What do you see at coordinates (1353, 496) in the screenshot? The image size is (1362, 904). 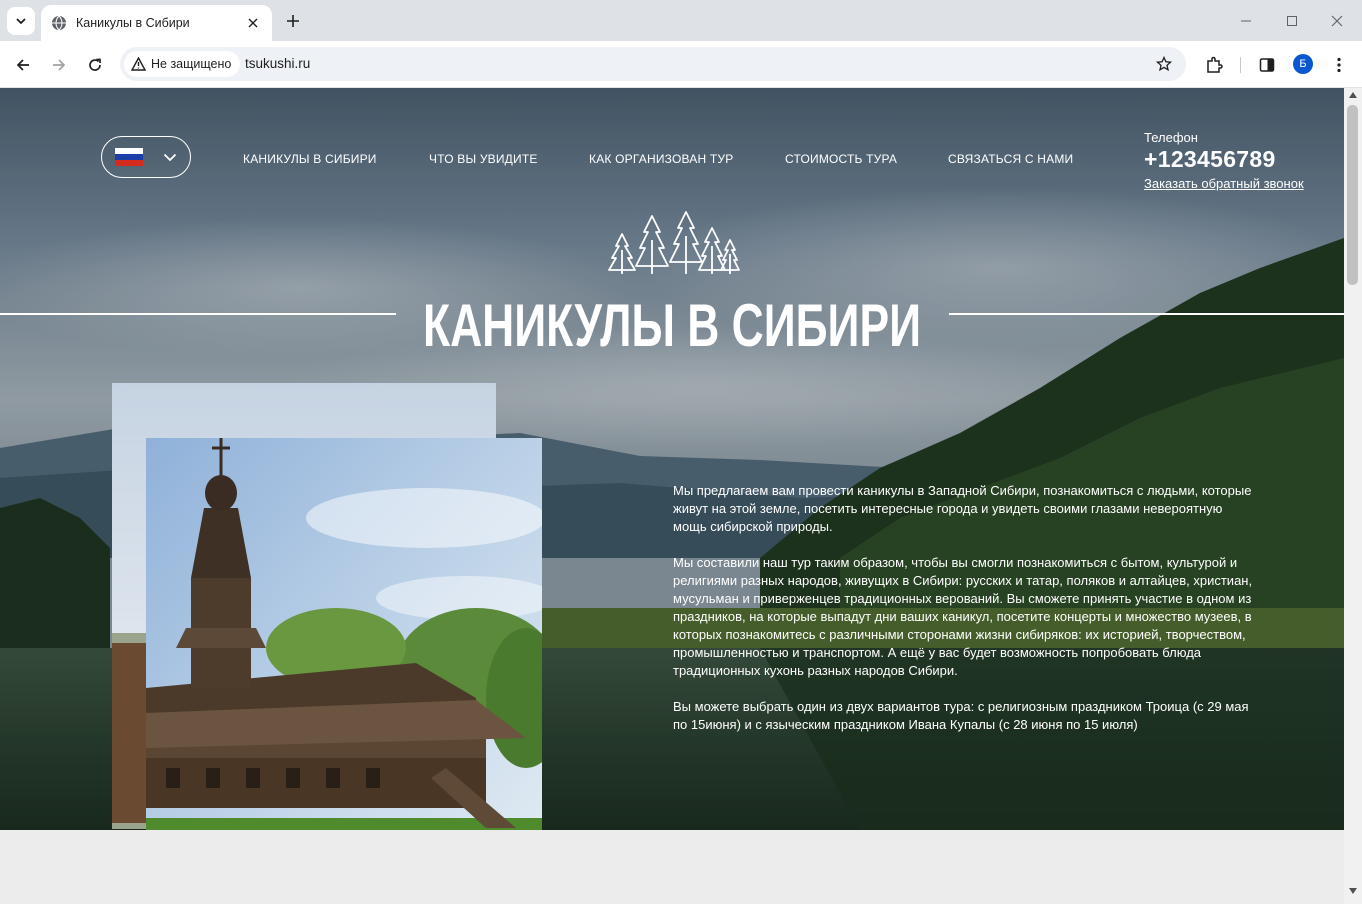 I see `page-scrollbar` at bounding box center [1353, 496].